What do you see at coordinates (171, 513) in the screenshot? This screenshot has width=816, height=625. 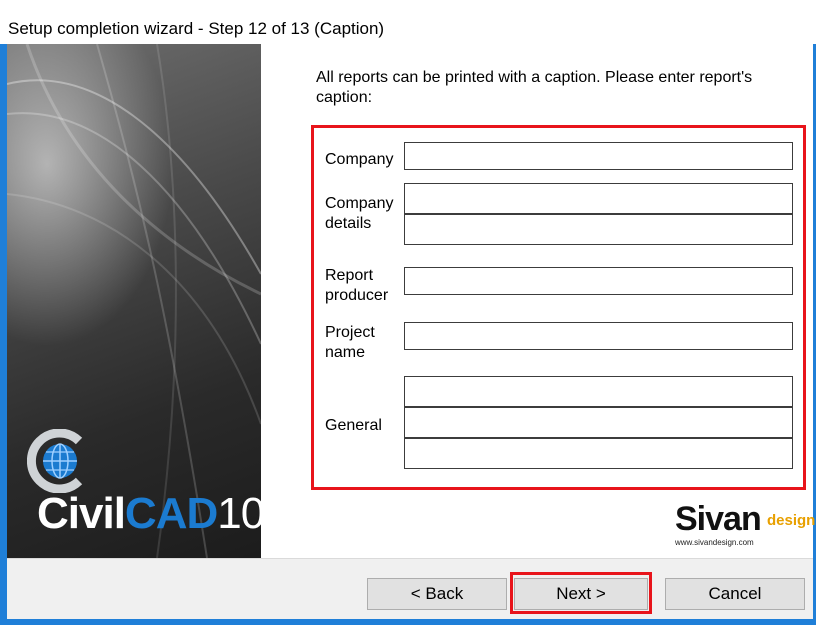 I see `product-name-cad: CAD` at bounding box center [171, 513].